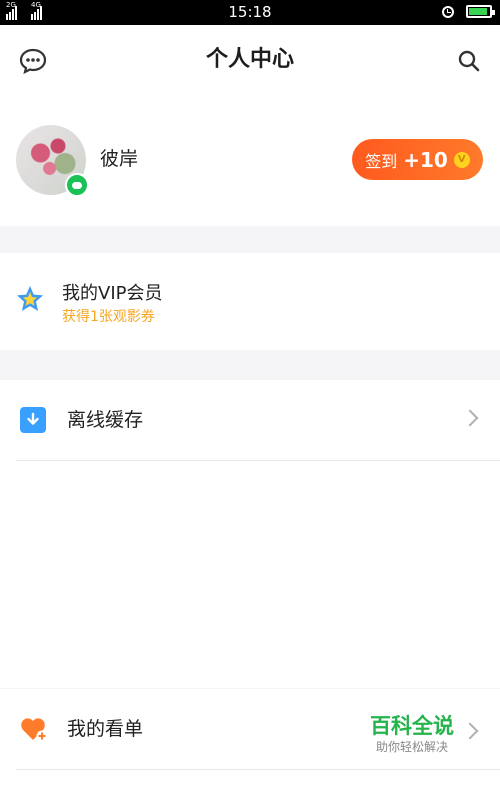  What do you see at coordinates (461, 159) in the screenshot?
I see `coin-icon: V` at bounding box center [461, 159].